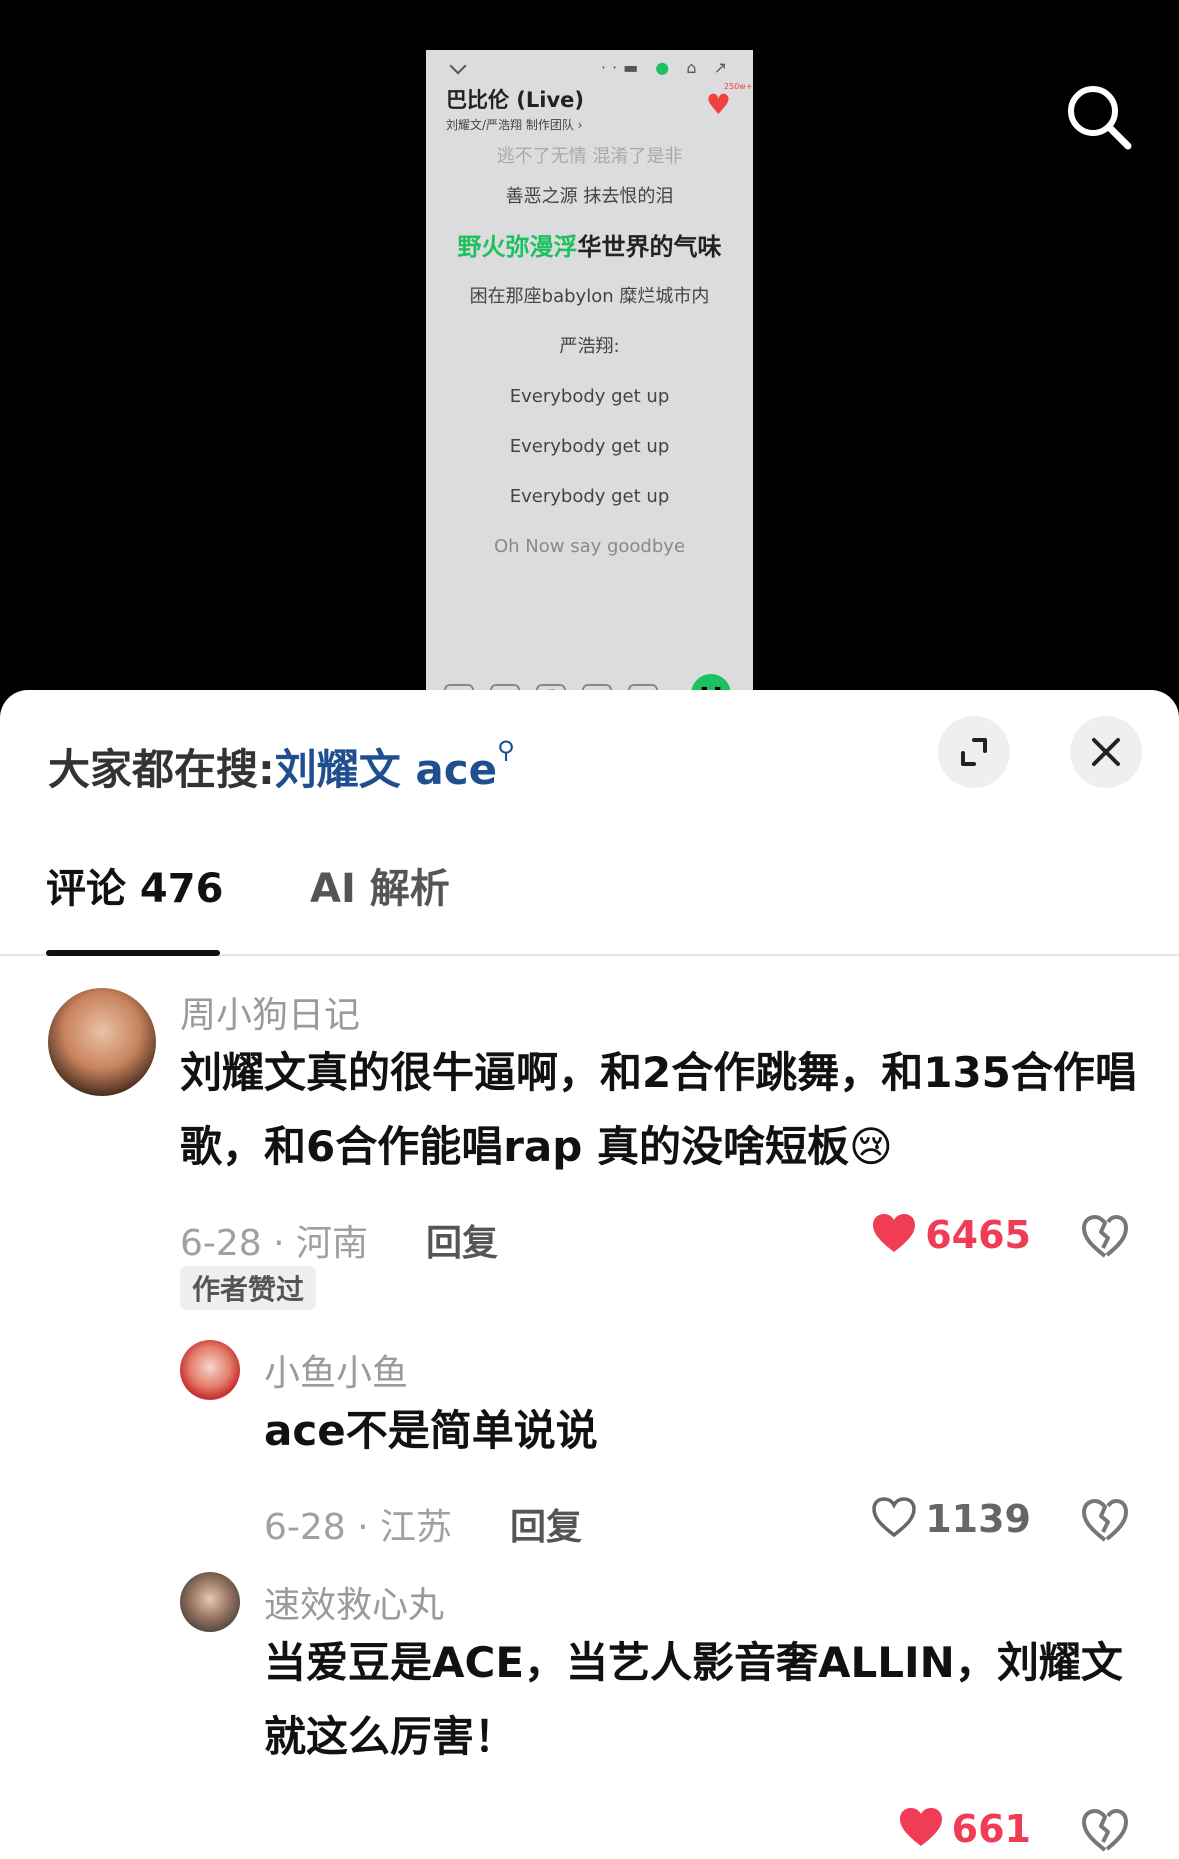 The height and width of the screenshot is (1859, 1179). I want to click on heart-icon: ♥ 250w+, so click(729, 101).